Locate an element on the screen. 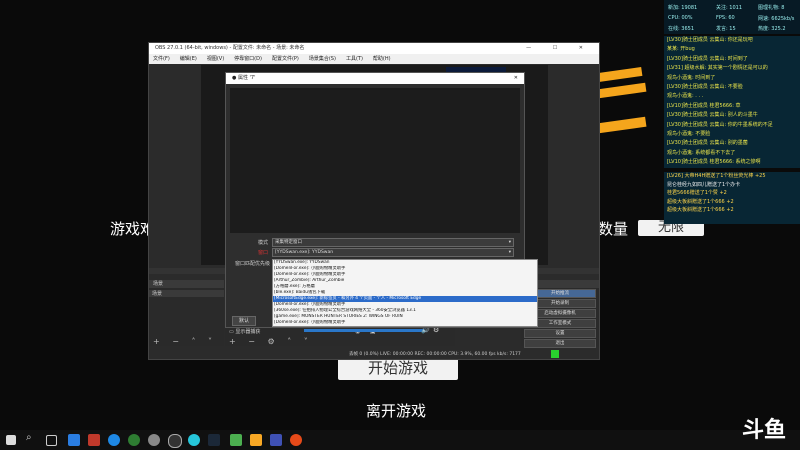 Image resolution: width=800 pixels, height=450 pixels. chat-message: [LV31] 超级水解: 其实第一个剧情还是可以的 is located at coordinates (717, 68).